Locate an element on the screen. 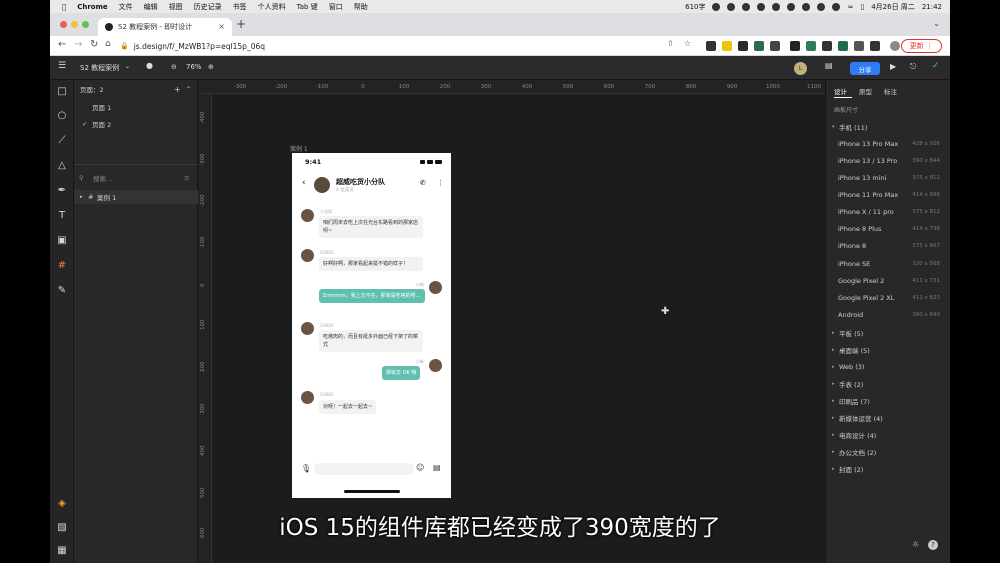  group-watch: ▸ 手表 (2) is located at coordinates (888, 384).